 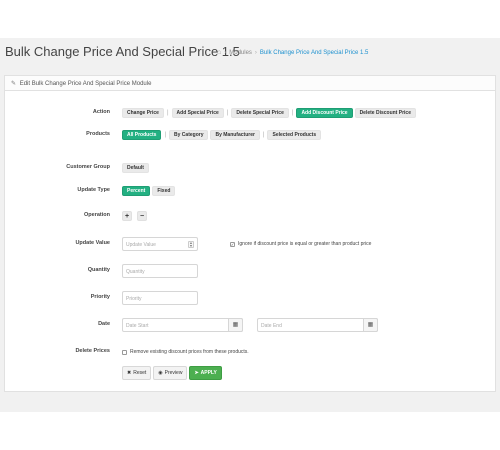 I want to click on delete-prices-label: Delete Prices, so click(x=92, y=351).